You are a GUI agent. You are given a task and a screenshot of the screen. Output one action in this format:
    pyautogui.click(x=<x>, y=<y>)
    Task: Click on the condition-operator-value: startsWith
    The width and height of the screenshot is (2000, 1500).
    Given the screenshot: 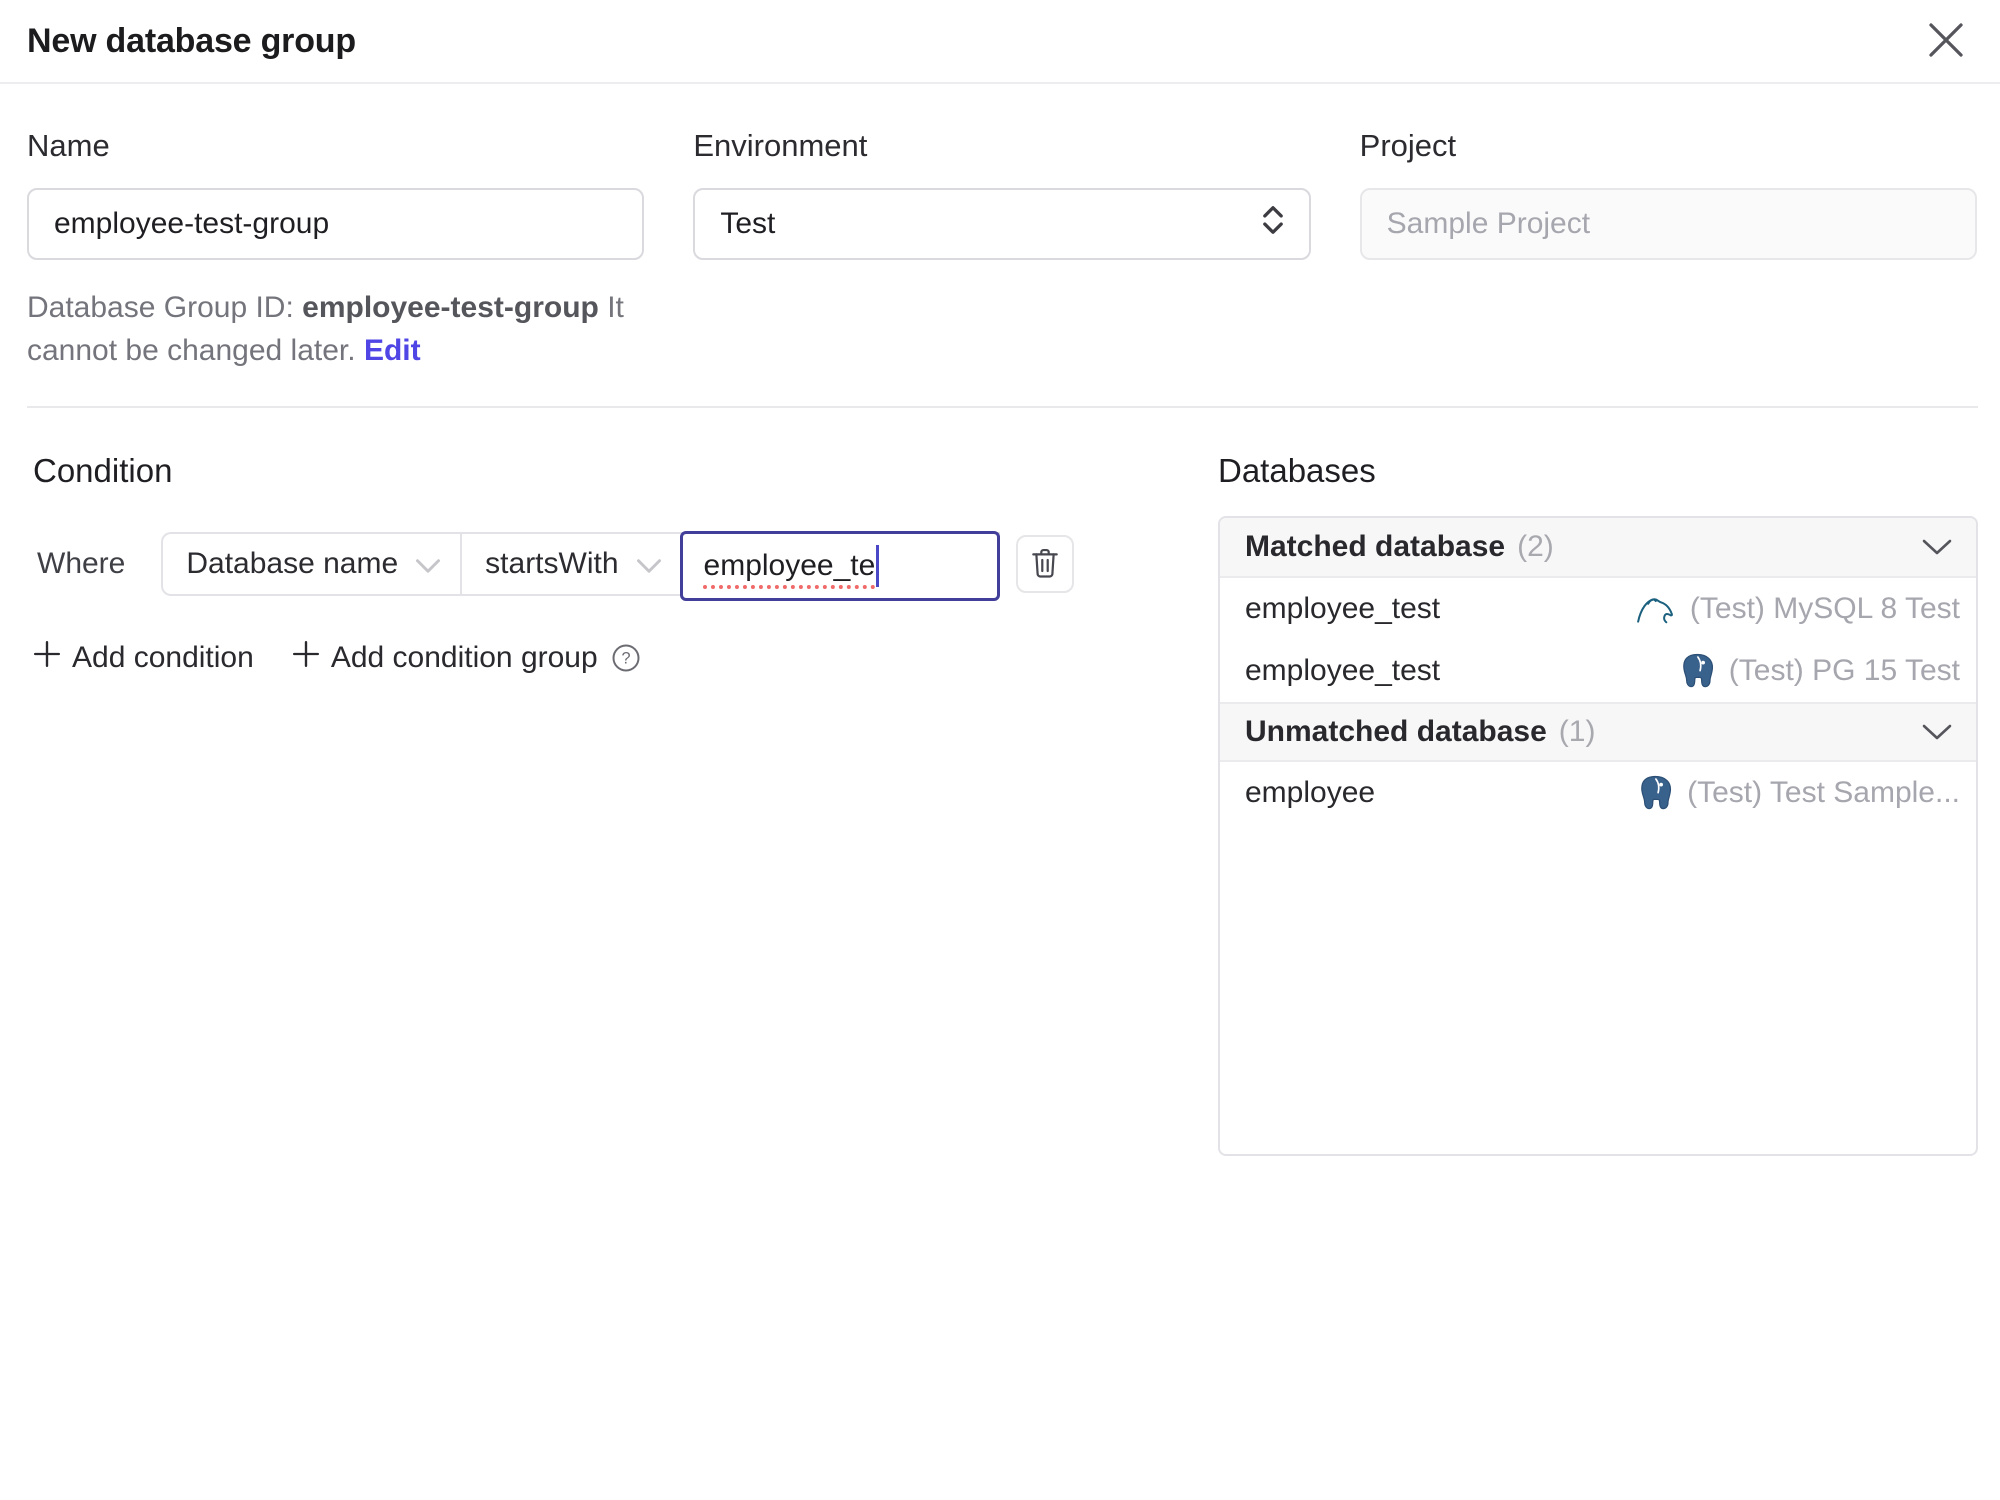 What is the action you would take?
    pyautogui.click(x=552, y=563)
    